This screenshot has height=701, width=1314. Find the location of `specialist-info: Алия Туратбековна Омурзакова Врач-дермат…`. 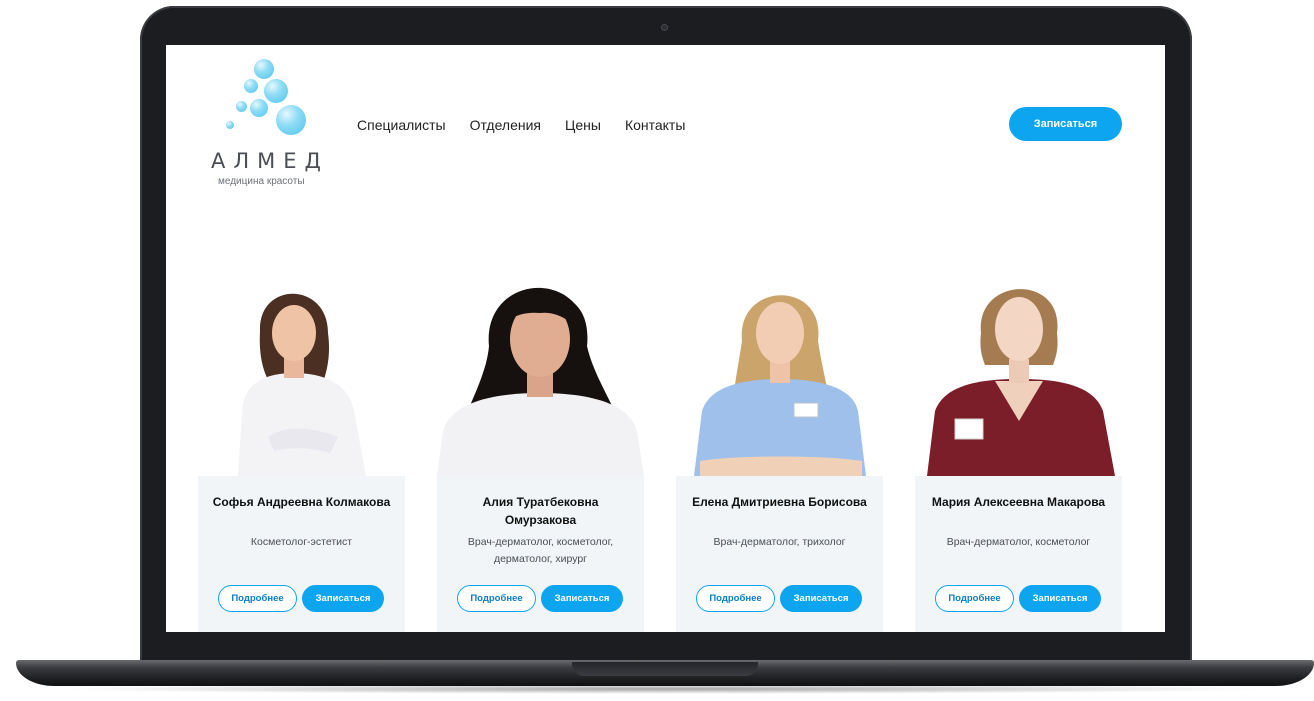

specialist-info: Алия Туратбековна Омурзакова Врач-дермат… is located at coordinates (540, 554).